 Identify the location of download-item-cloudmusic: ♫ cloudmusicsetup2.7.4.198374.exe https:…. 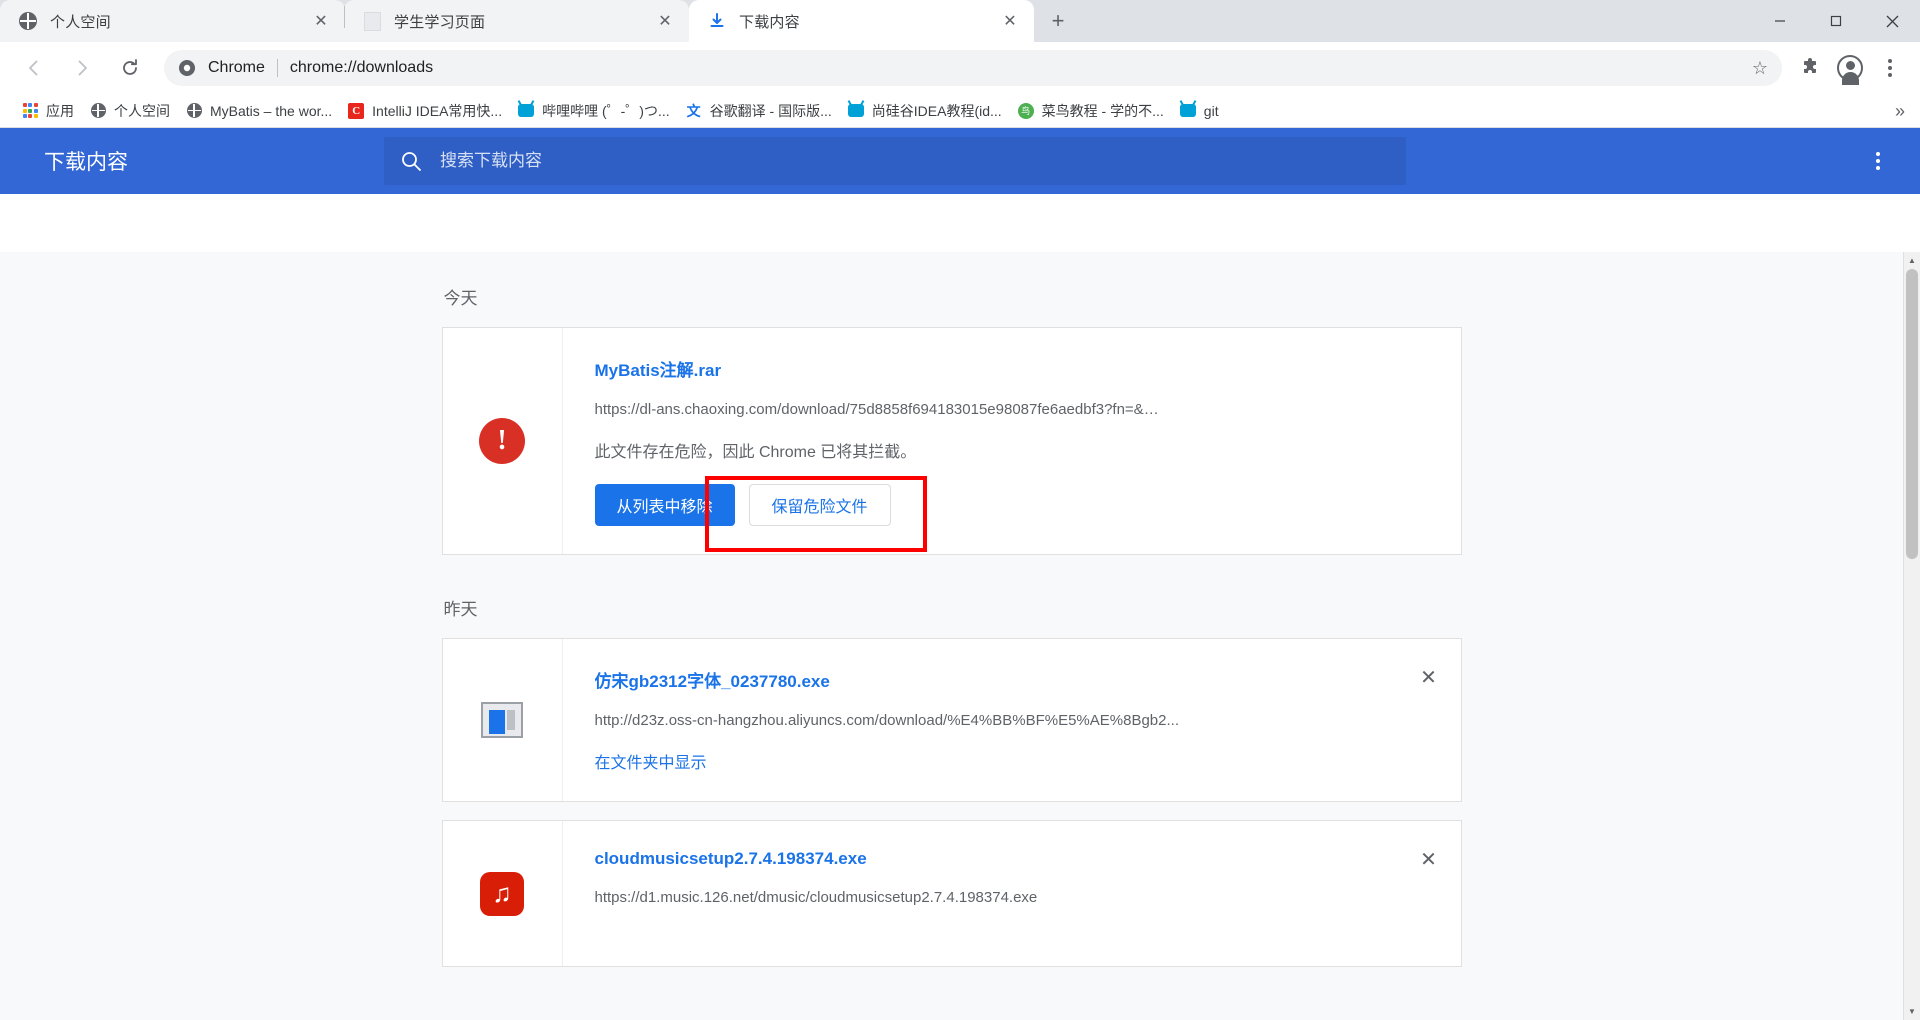
(951, 893).